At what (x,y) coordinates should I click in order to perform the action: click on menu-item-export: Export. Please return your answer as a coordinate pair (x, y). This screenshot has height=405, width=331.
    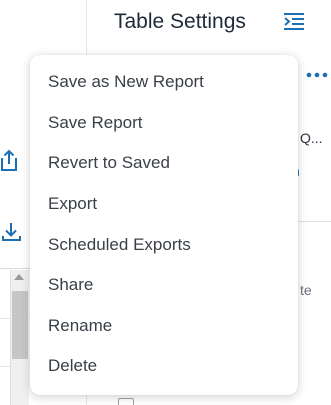
    Looking at the image, I should click on (164, 204).